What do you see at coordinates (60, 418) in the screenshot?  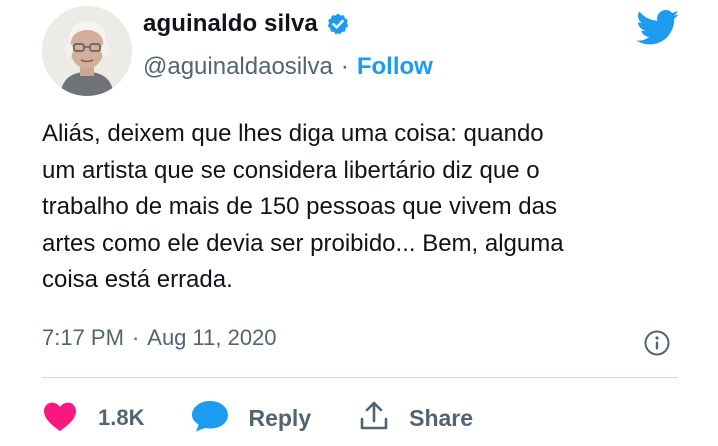 I see `heart-icon` at bounding box center [60, 418].